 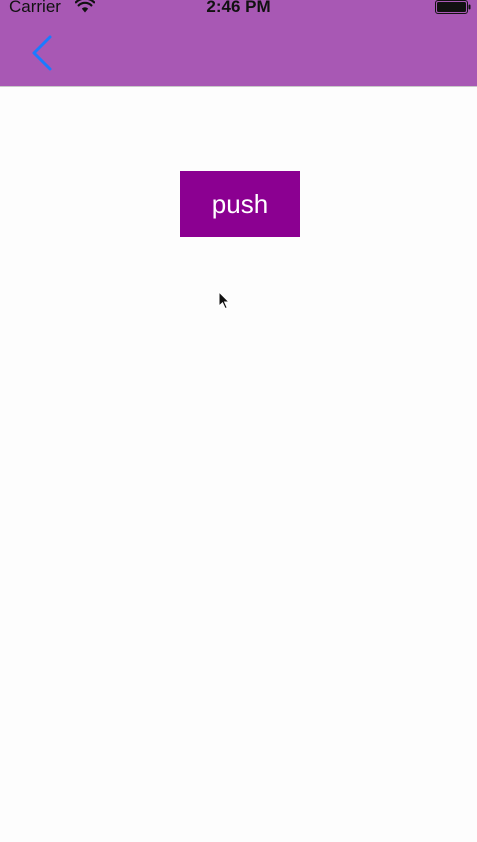 I want to click on navigation-header: Carrier 2:46 PM, so click(x=238, y=43).